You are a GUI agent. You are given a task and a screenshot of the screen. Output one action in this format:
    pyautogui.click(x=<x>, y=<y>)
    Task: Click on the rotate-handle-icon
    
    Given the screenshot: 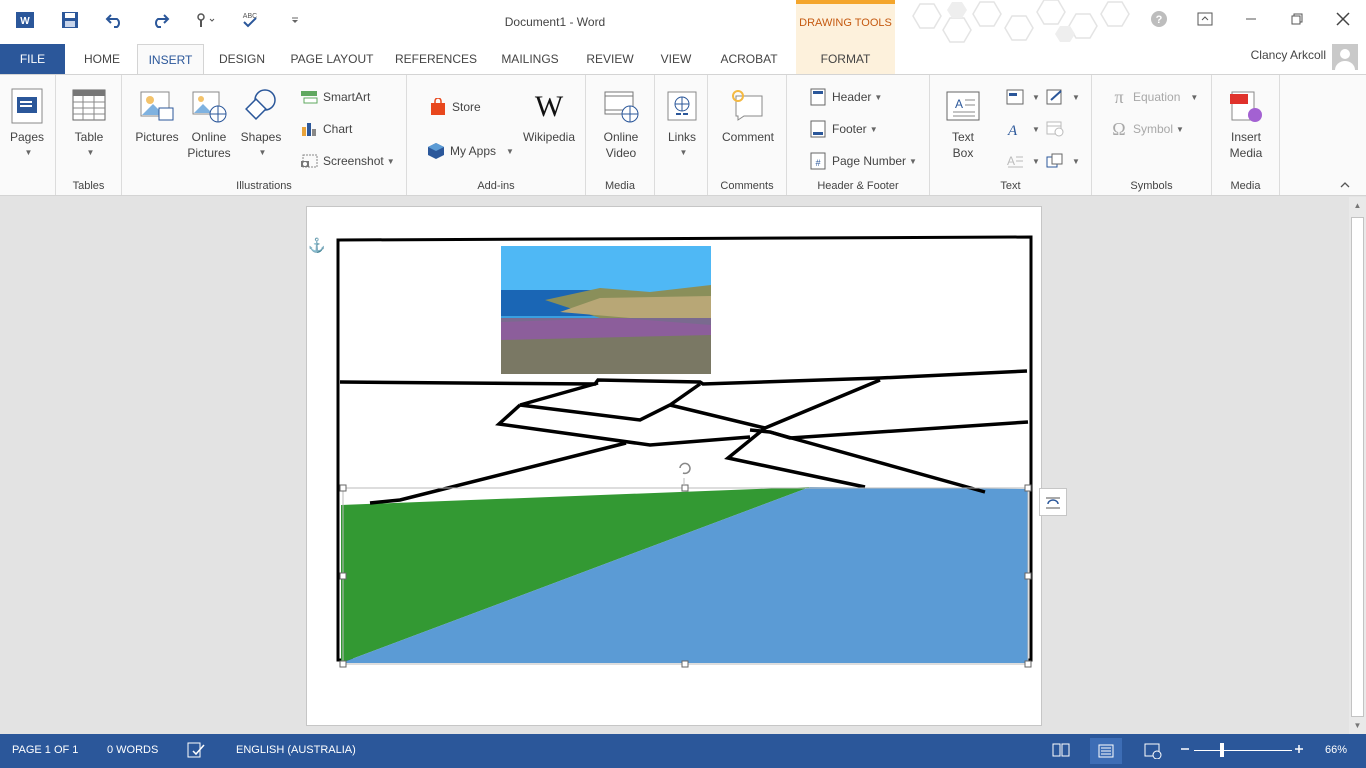 What is the action you would take?
    pyautogui.click(x=685, y=473)
    